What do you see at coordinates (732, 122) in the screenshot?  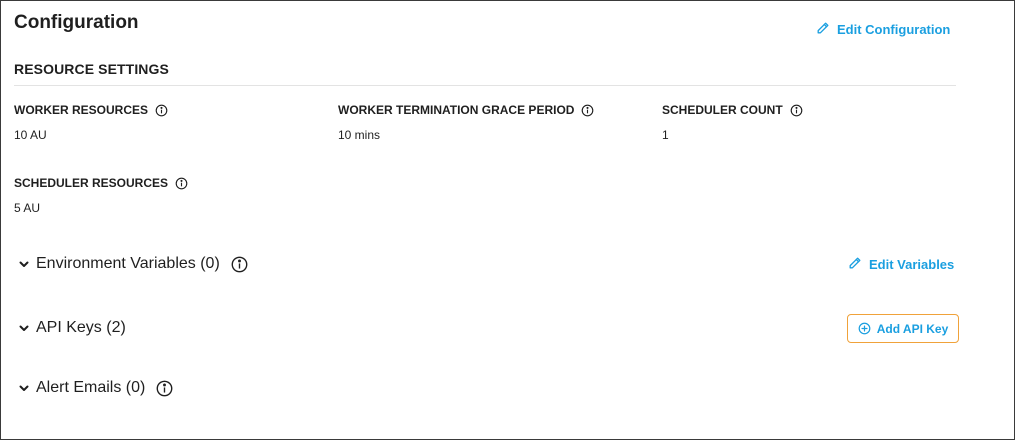 I see `field-scheduler-count: SCHEDULER COUNT 1` at bounding box center [732, 122].